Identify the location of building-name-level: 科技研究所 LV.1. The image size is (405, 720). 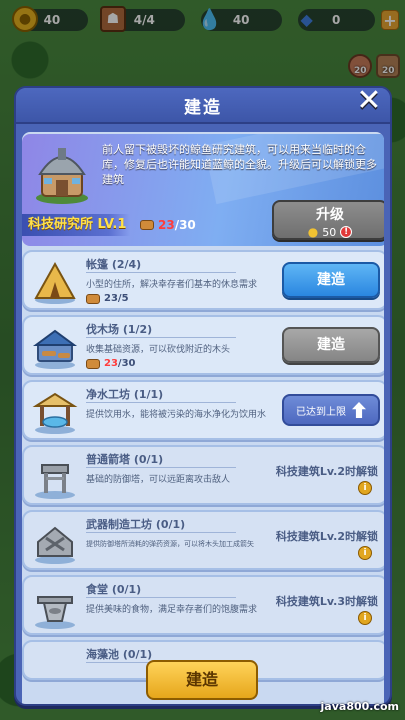
(76, 225).